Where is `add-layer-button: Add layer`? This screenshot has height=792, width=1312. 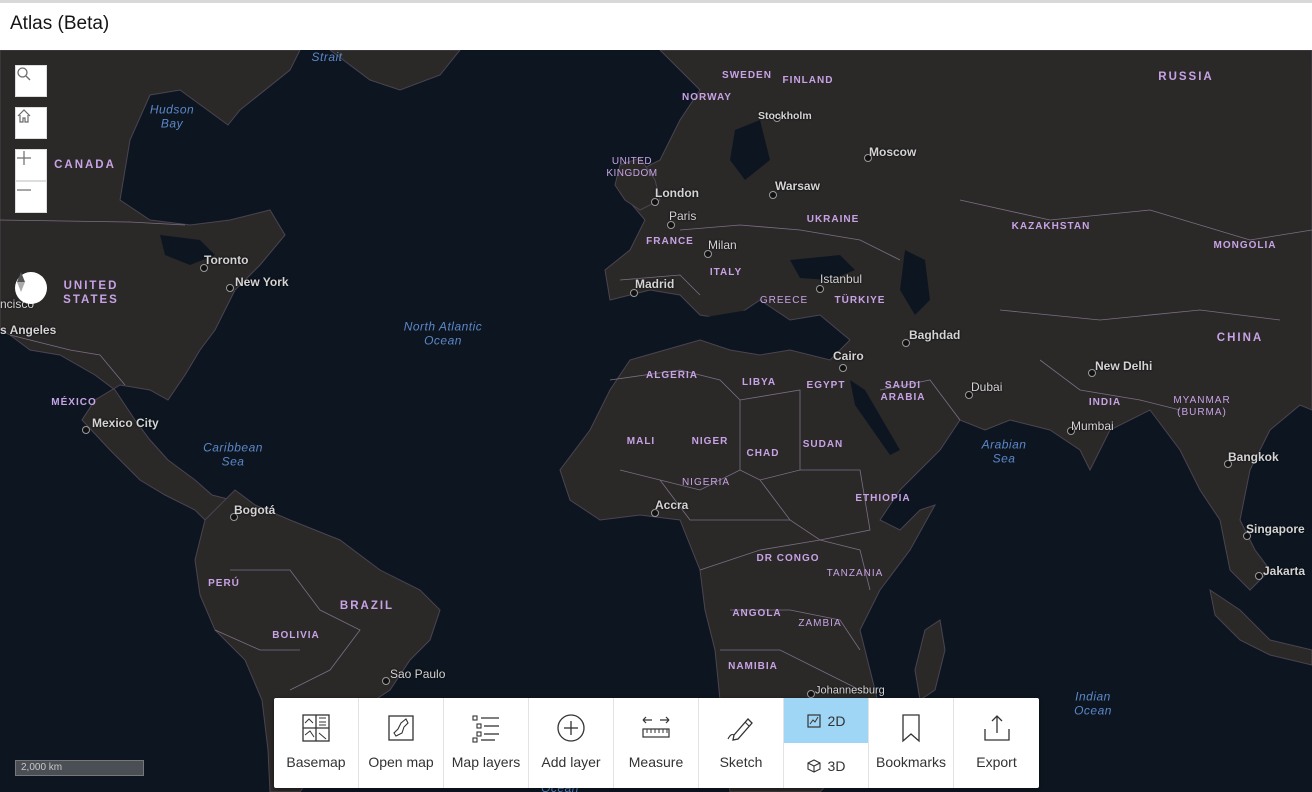 add-layer-button: Add layer is located at coordinates (571, 743).